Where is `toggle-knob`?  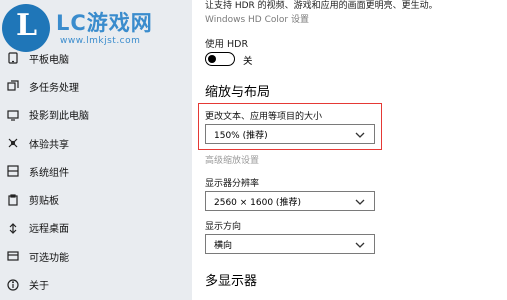
toggle-knob is located at coordinates (212, 58).